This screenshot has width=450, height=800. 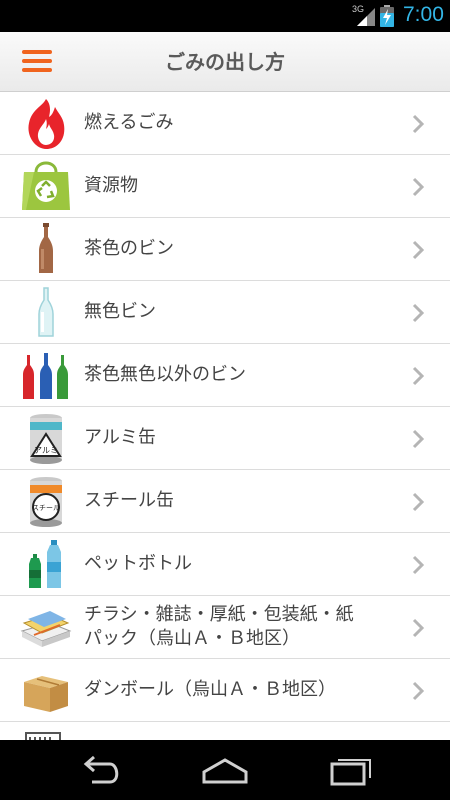 I want to click on list-item-label: 茶色のビン, so click(x=129, y=248).